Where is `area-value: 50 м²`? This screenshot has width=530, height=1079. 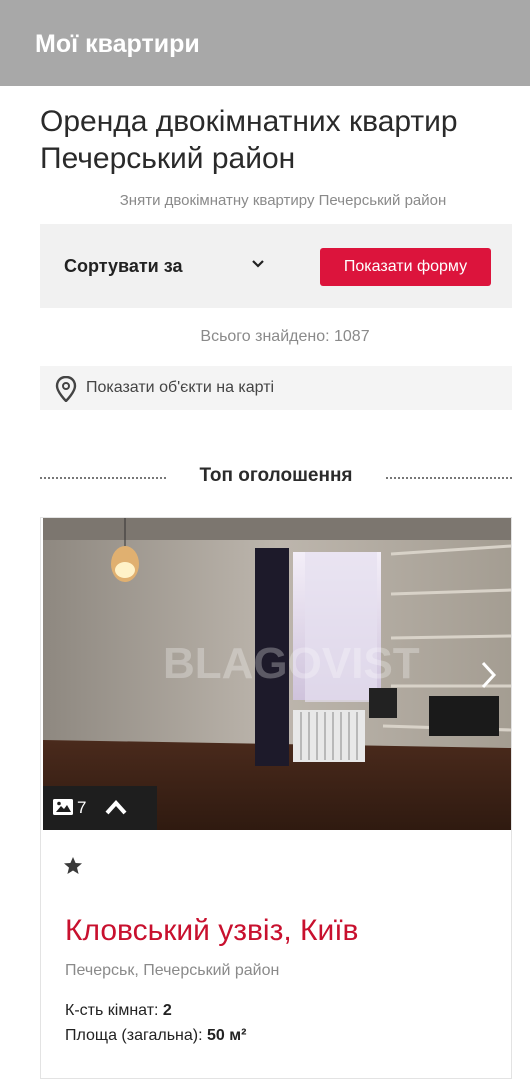
area-value: 50 м² is located at coordinates (227, 1035).